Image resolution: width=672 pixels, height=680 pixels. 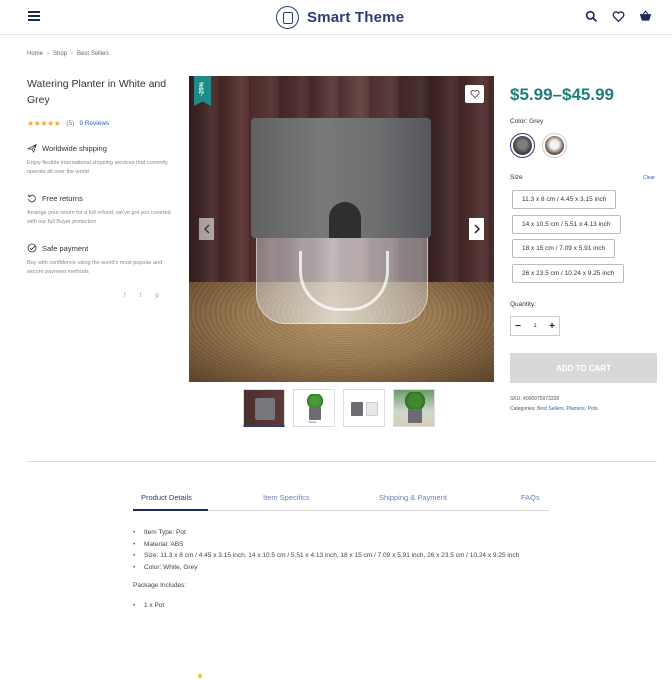 I want to click on tab-item-specifics: Item Specifics, so click(x=286, y=497).